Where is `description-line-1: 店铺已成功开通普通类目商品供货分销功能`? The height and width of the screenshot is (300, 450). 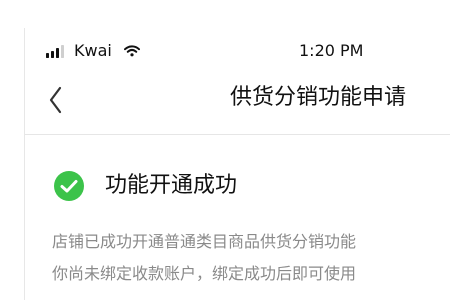 description-line-1: 店铺已成功开通普通类目商品供货分销功能 is located at coordinates (204, 241).